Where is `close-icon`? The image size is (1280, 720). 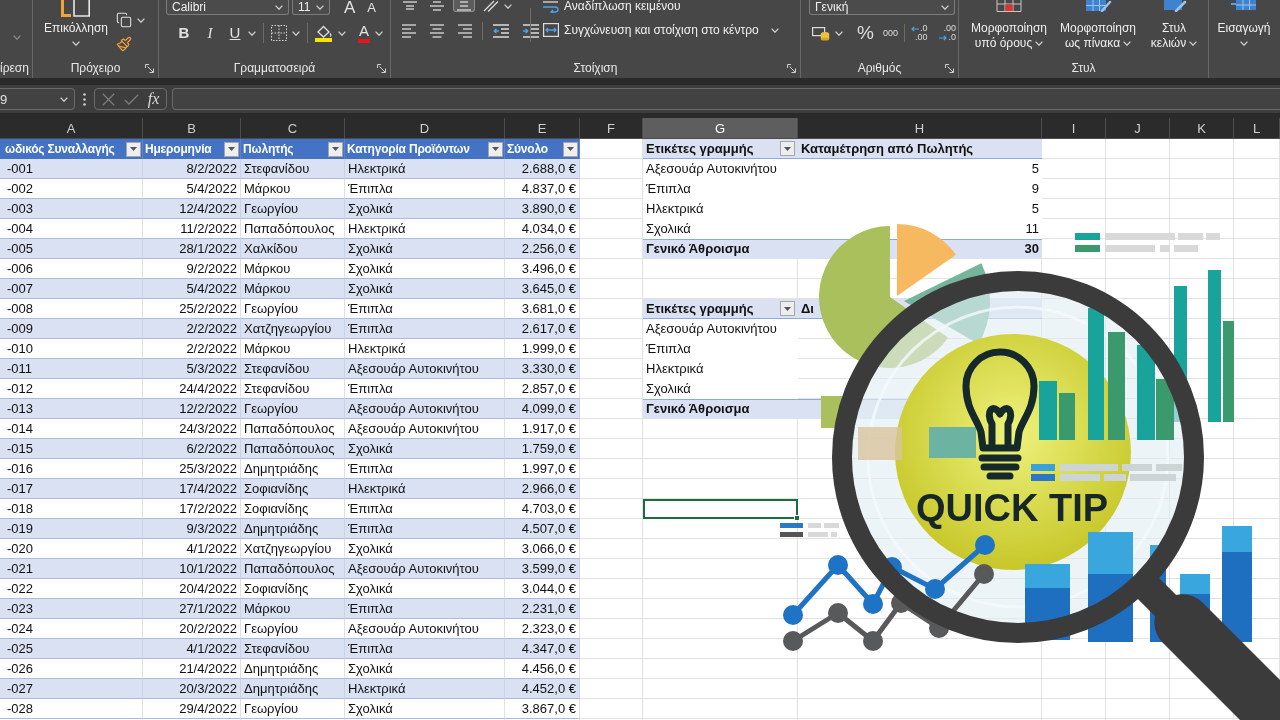
close-icon is located at coordinates (108, 99).